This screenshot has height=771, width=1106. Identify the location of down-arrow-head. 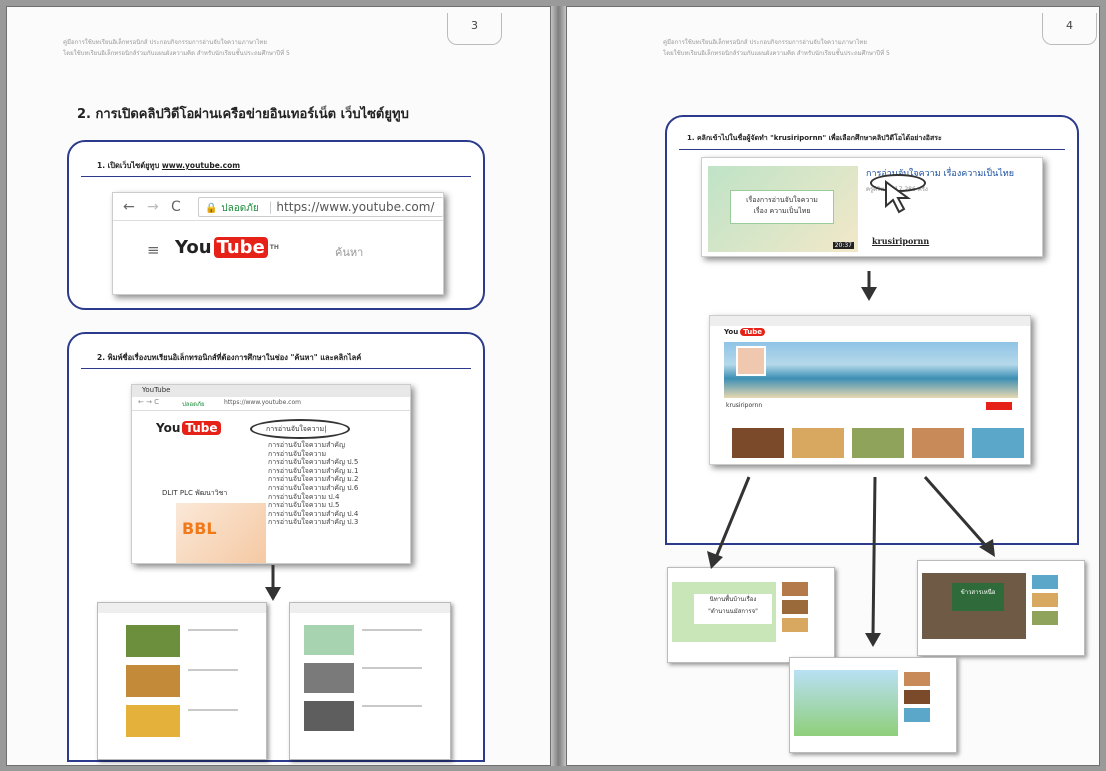
(273, 594).